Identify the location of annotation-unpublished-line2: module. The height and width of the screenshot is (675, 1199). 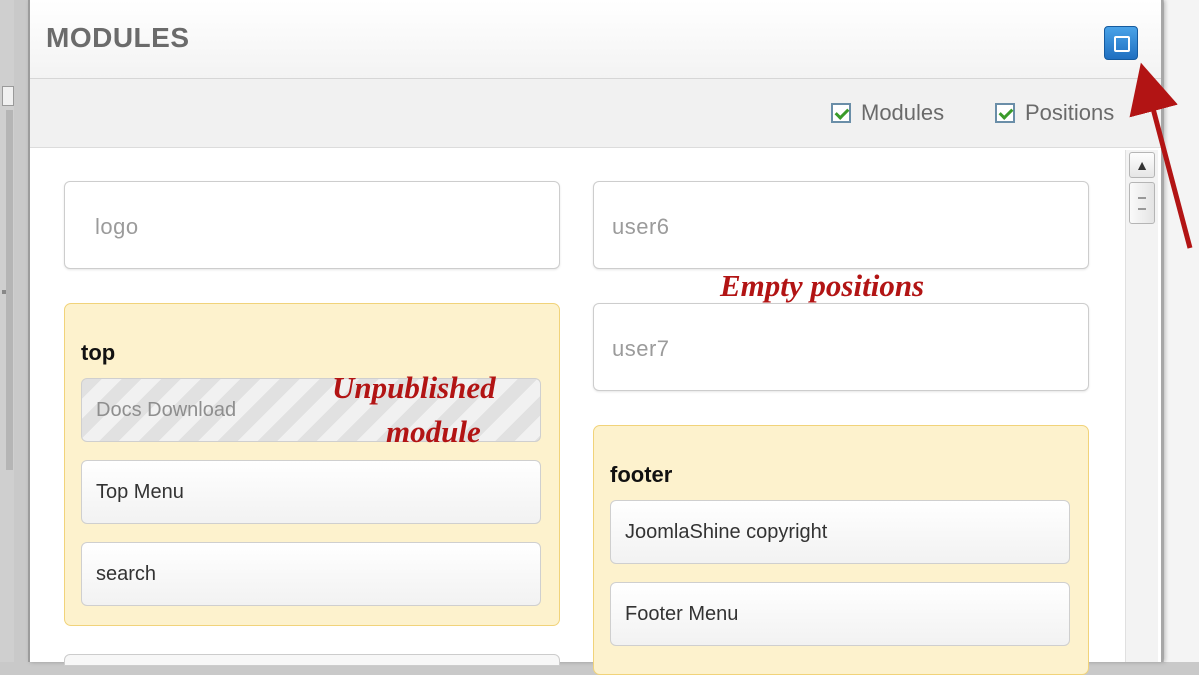
(433, 431).